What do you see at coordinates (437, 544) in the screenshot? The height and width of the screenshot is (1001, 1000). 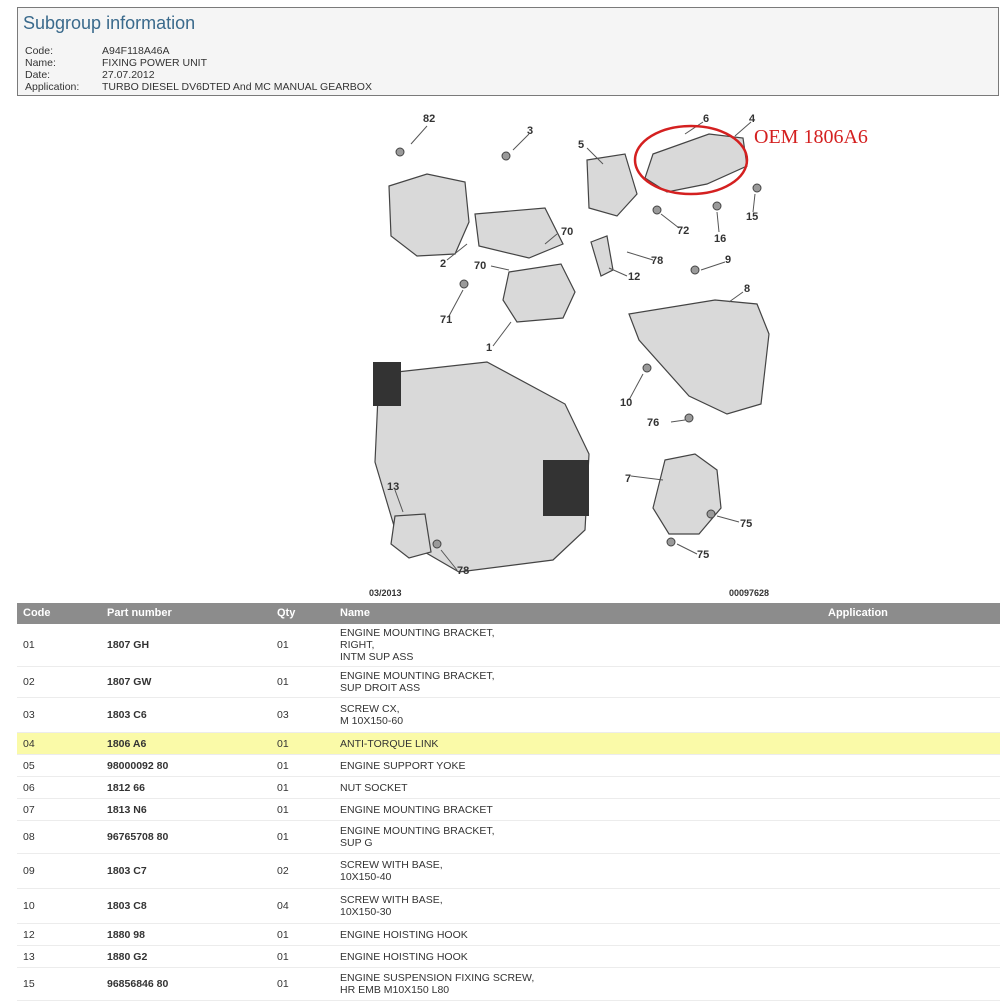 I see `bolt-78-lower` at bounding box center [437, 544].